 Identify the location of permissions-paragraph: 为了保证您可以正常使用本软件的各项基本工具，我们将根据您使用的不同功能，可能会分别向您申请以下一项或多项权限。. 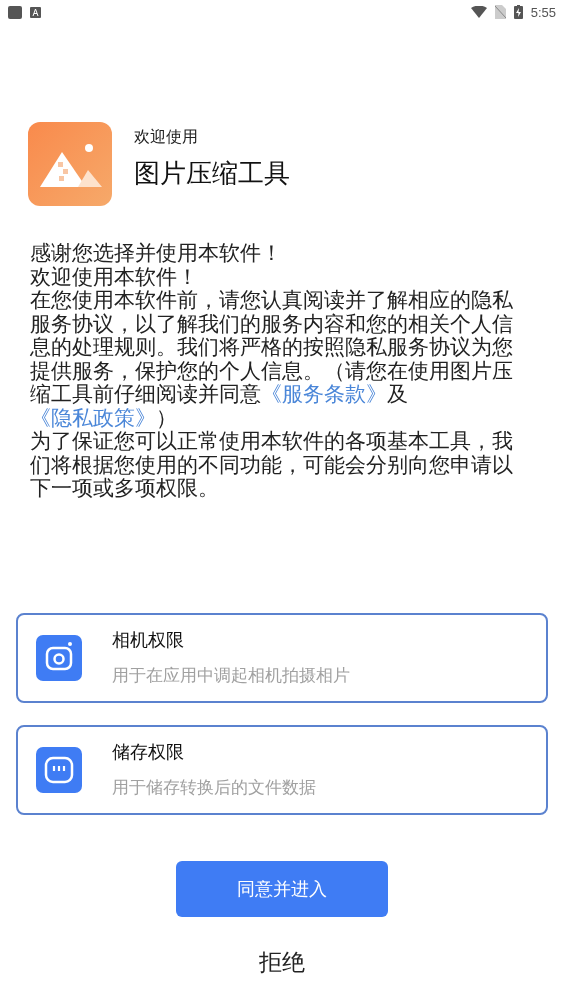
(272, 465).